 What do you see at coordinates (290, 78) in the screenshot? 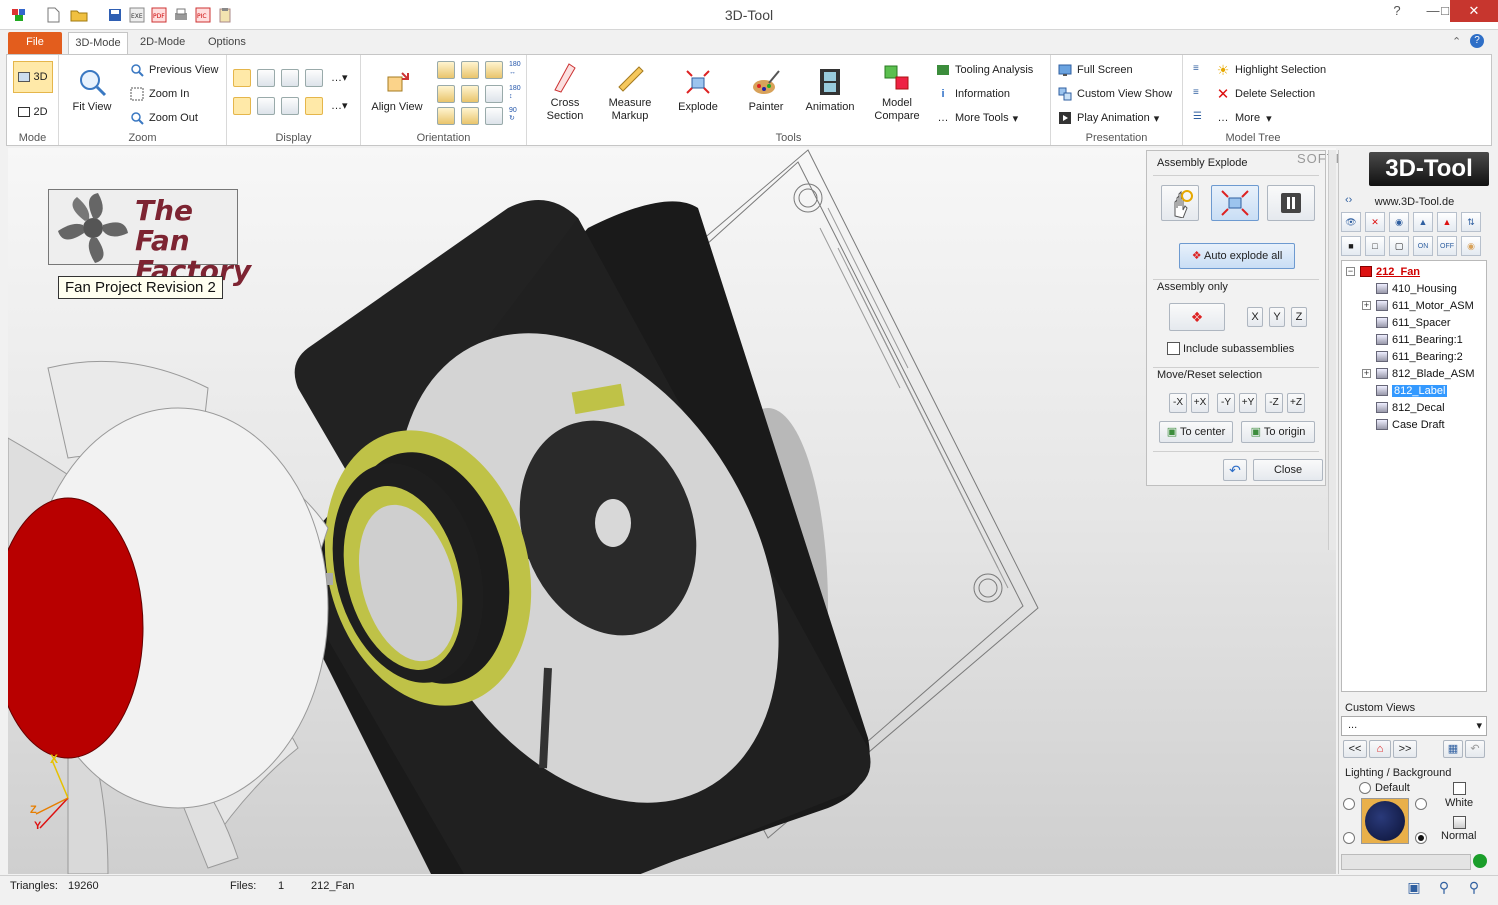
I see `hidden-line-icon` at bounding box center [290, 78].